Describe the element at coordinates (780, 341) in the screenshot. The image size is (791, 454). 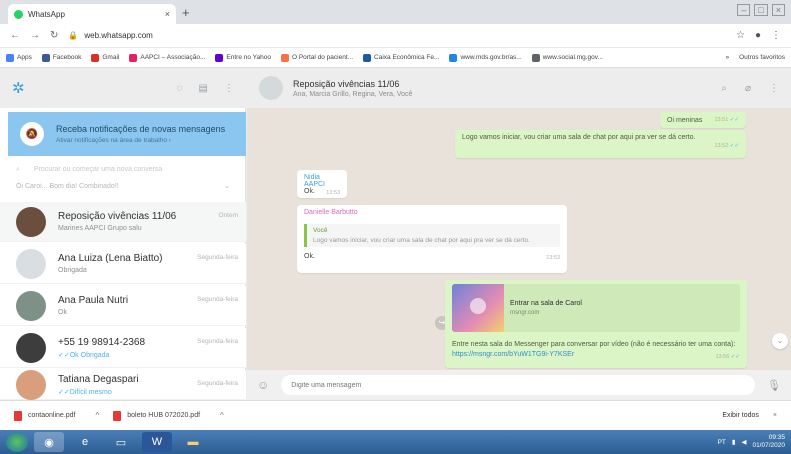
I see `scroll-down-button: ⌄` at that location.